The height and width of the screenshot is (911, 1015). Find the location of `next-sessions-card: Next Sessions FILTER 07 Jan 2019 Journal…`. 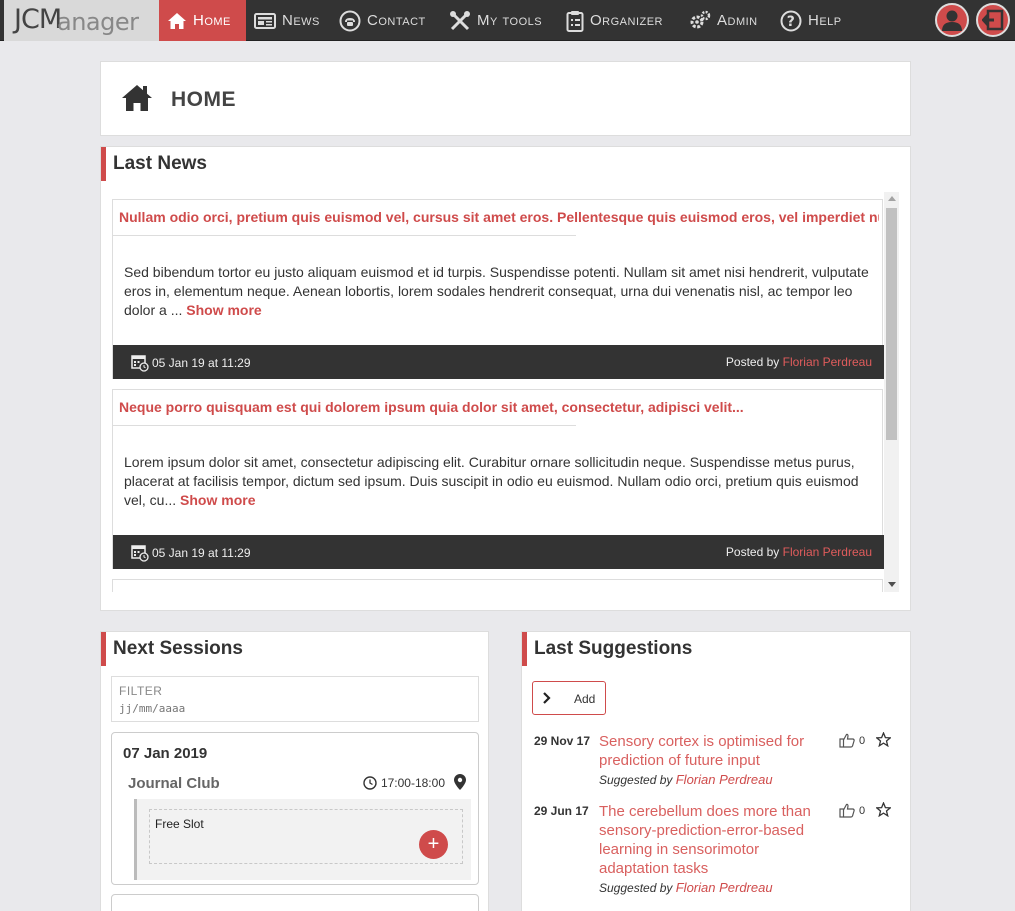

next-sessions-card: Next Sessions FILTER 07 Jan 2019 Journal… is located at coordinates (294, 771).